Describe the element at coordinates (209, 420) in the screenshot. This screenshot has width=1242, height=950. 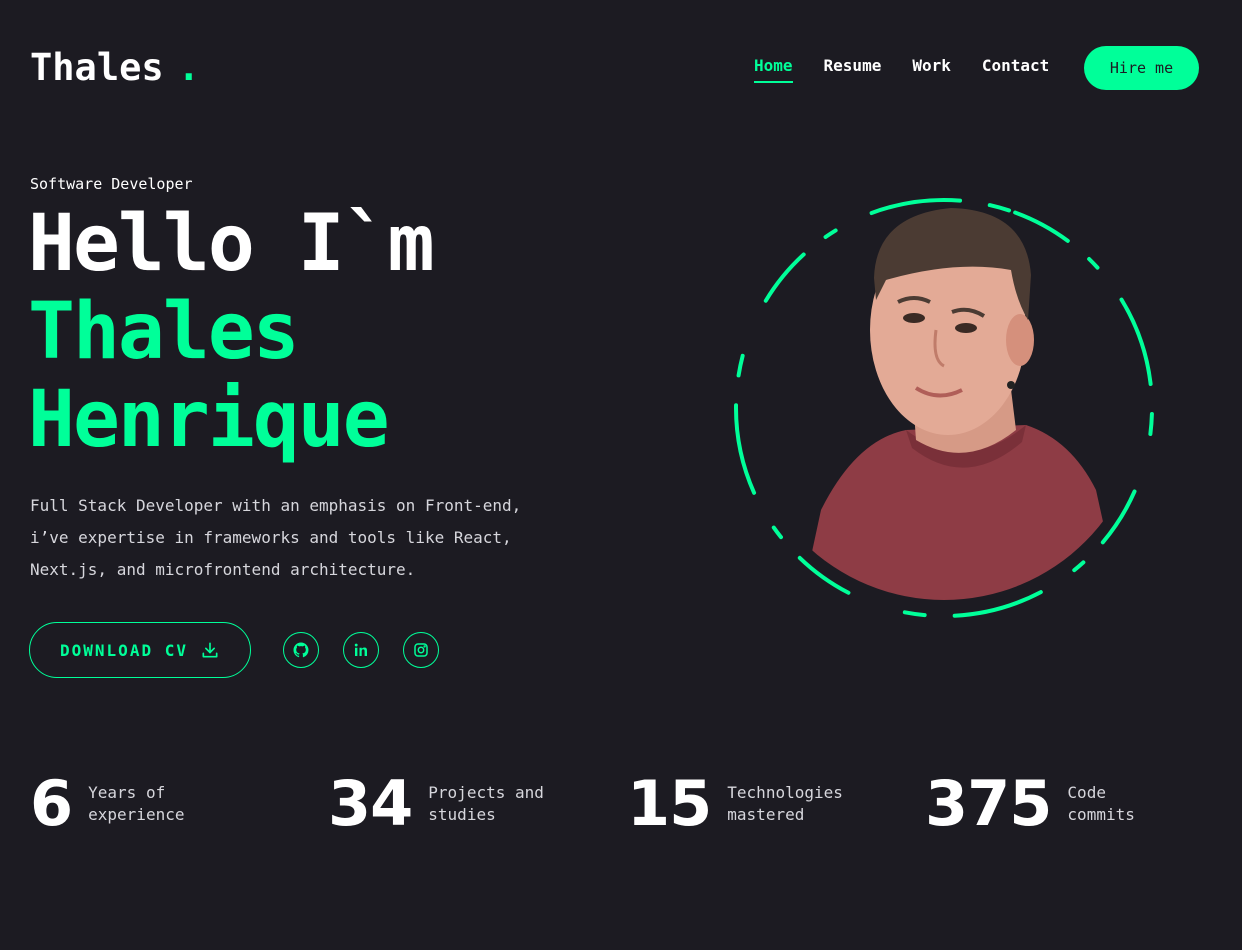
I see `hero-last-name: Henrique` at that location.